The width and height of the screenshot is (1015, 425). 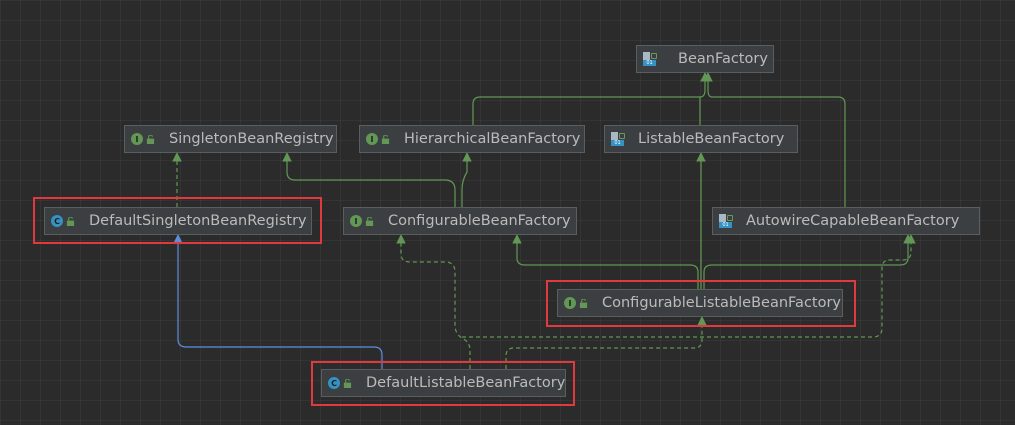 What do you see at coordinates (711, 139) in the screenshot?
I see `node-label: ListableBeanFactory` at bounding box center [711, 139].